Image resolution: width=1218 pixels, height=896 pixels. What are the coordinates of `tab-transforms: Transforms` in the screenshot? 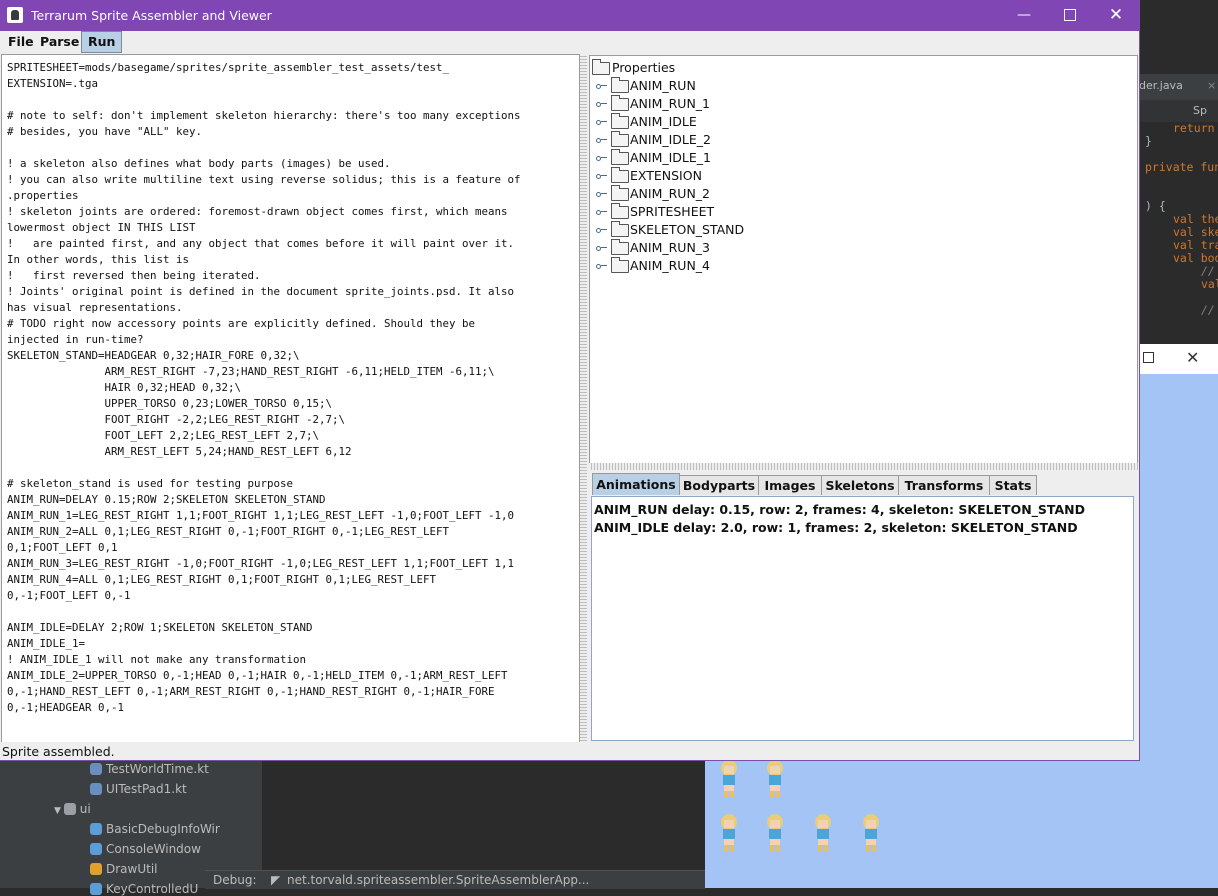 It's located at (944, 485).